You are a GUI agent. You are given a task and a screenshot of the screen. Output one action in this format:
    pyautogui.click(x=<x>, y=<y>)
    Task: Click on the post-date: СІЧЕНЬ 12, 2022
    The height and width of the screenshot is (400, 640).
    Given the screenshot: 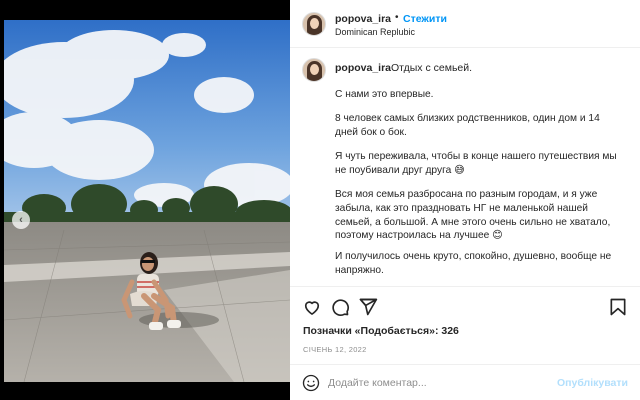 What is the action you would take?
    pyautogui.click(x=335, y=349)
    